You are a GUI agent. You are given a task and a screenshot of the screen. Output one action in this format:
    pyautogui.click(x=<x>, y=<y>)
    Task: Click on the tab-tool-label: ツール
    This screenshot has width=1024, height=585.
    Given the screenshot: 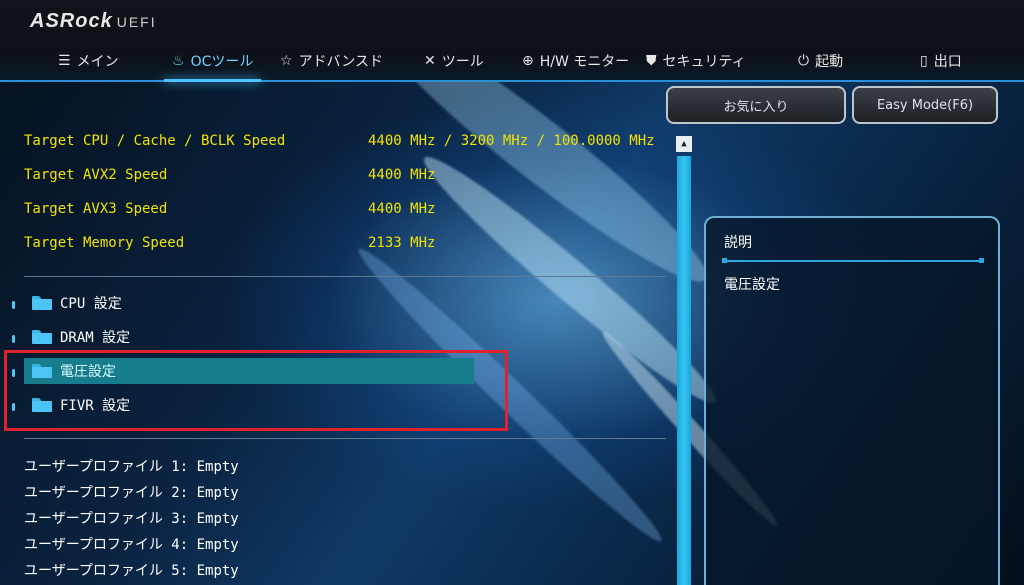 What is the action you would take?
    pyautogui.click(x=462, y=62)
    